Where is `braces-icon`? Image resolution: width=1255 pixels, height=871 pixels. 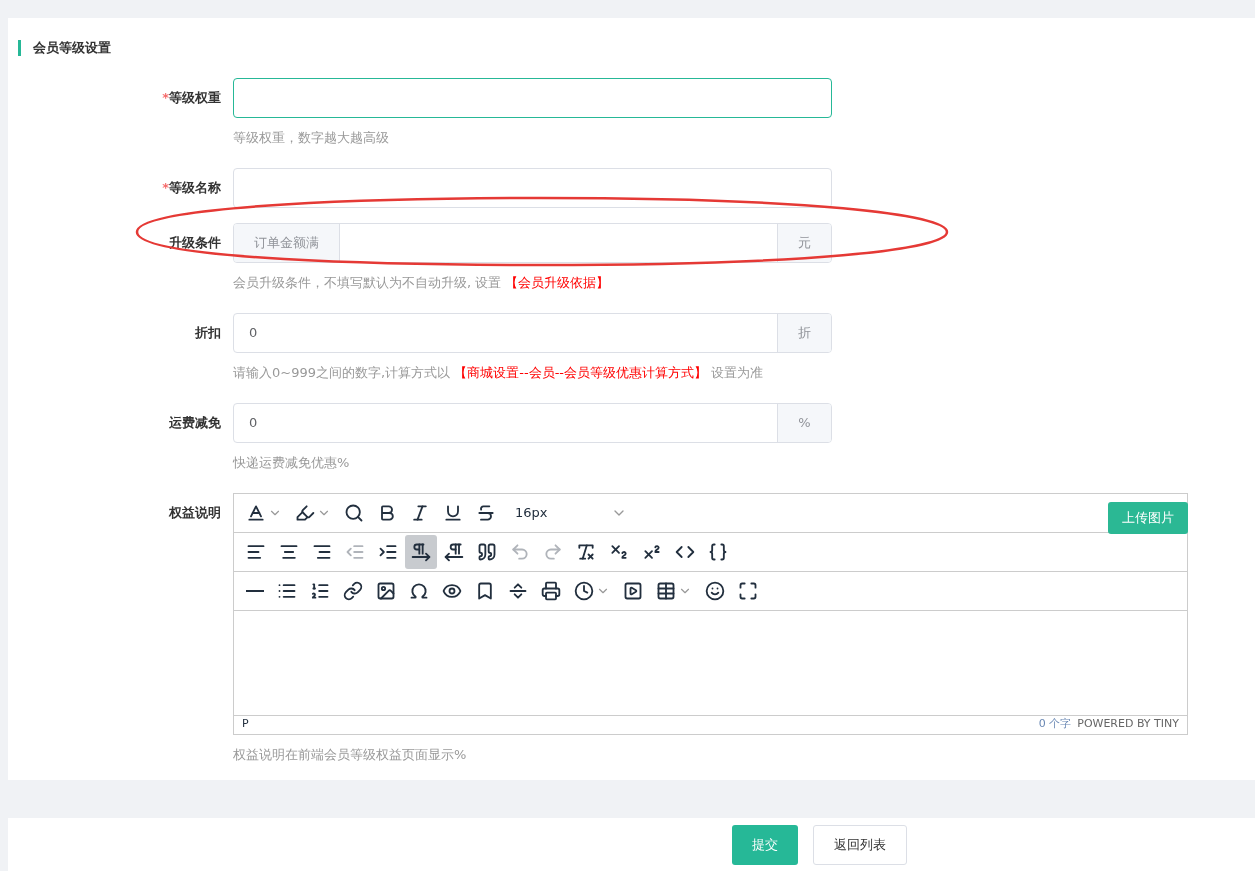 braces-icon is located at coordinates (718, 551).